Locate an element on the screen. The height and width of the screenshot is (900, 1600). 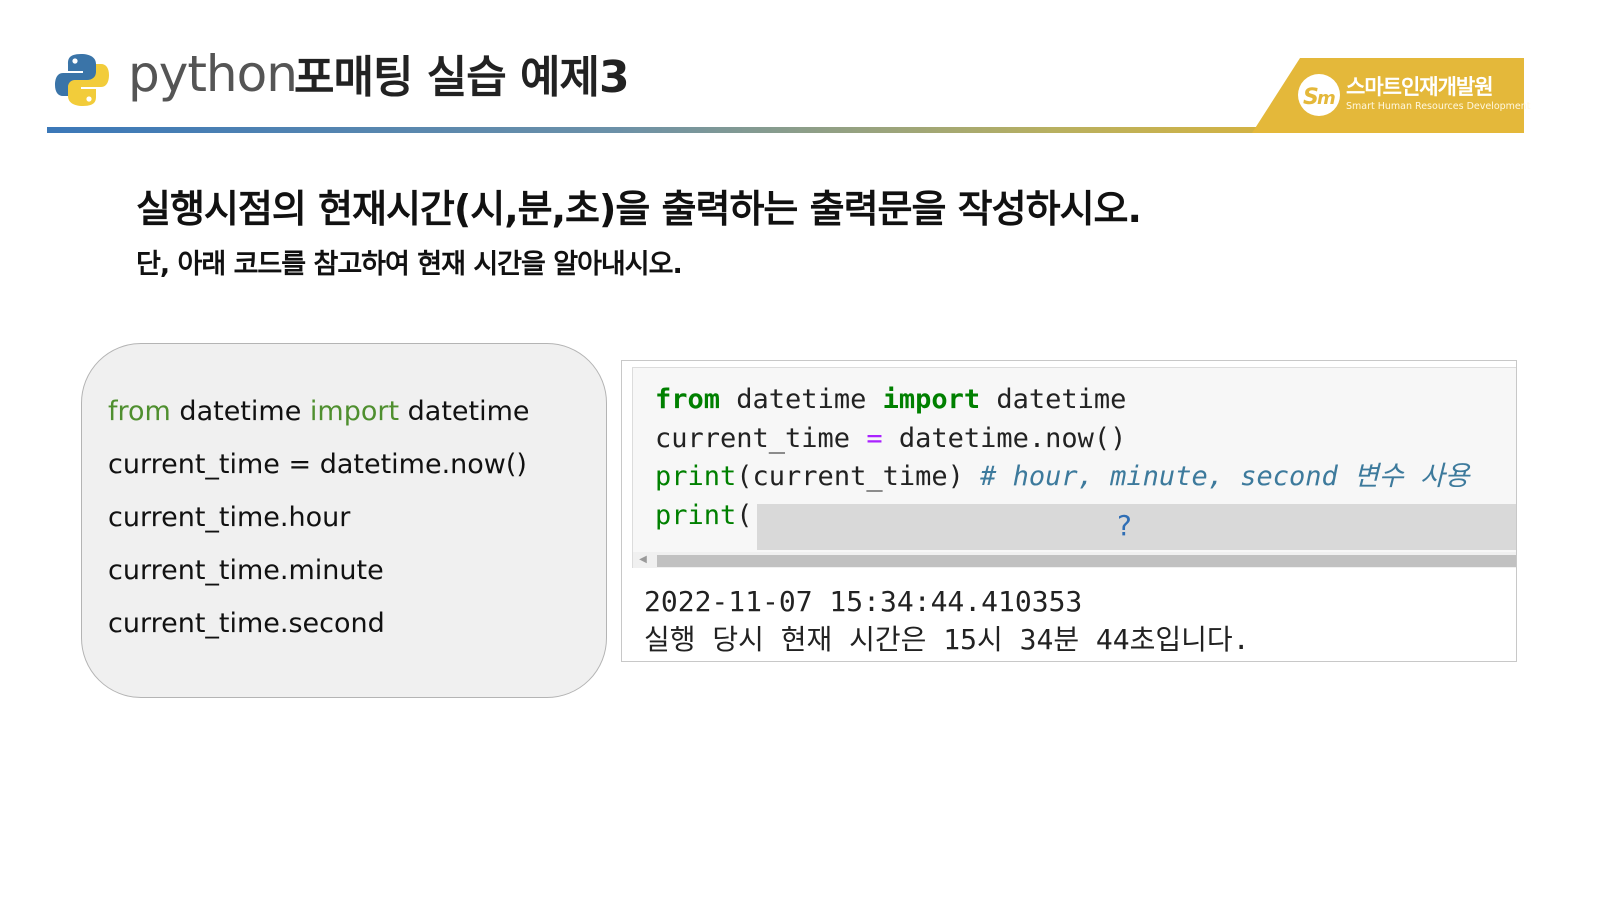
code-line-import: from datetime import datetime is located at coordinates (890, 400).